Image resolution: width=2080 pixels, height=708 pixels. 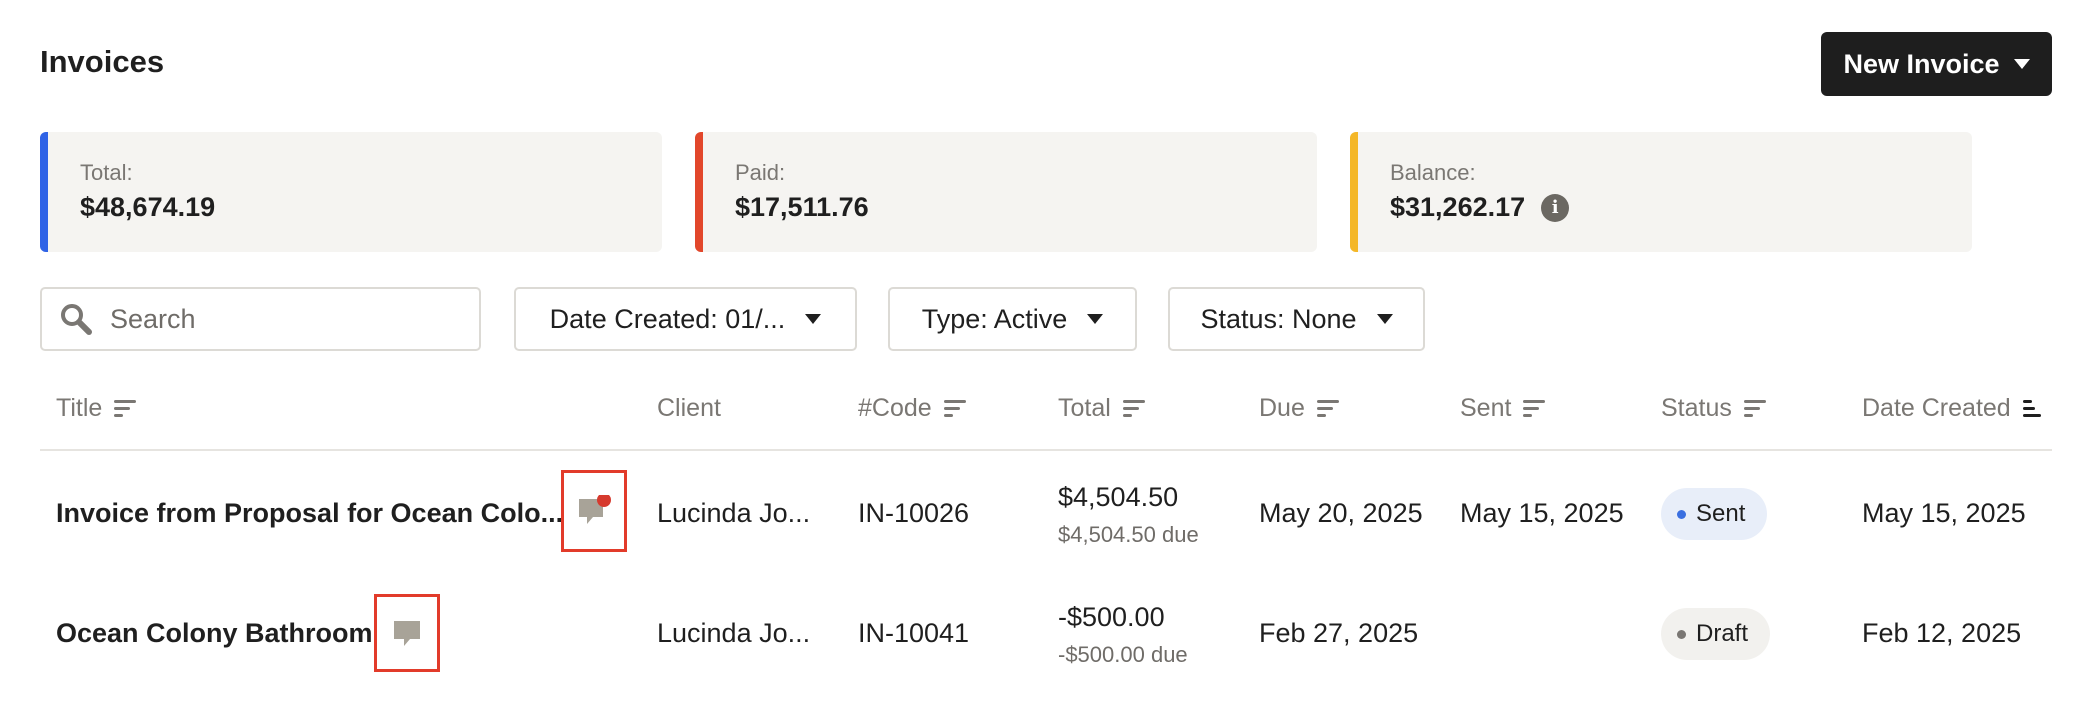 I want to click on column-header-due: Due, so click(x=1299, y=408).